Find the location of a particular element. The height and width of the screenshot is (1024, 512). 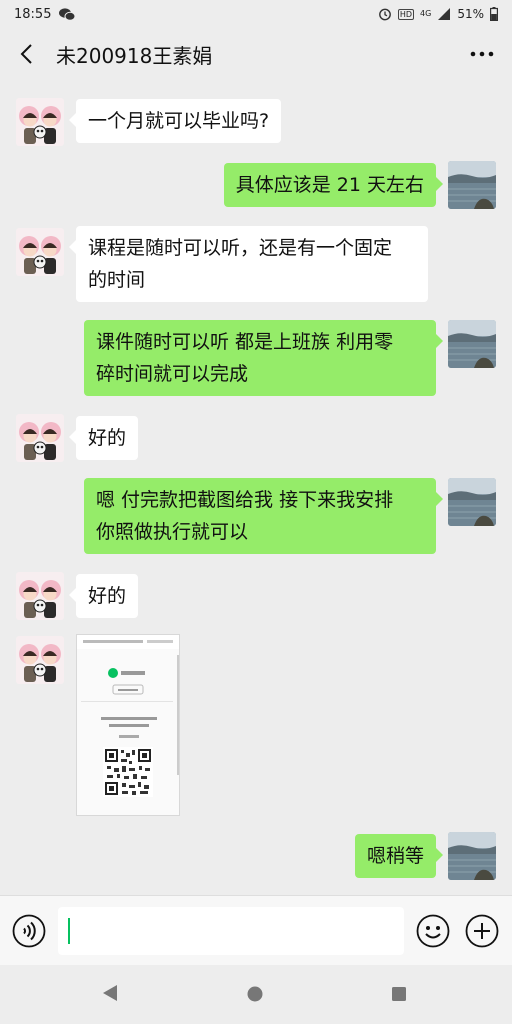

nav-recent-button is located at coordinates (399, 996).